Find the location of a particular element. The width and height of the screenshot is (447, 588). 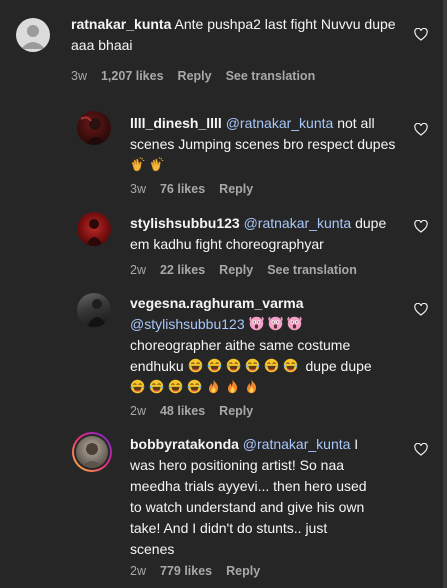

comment-body: endhuku is located at coordinates (157, 366).